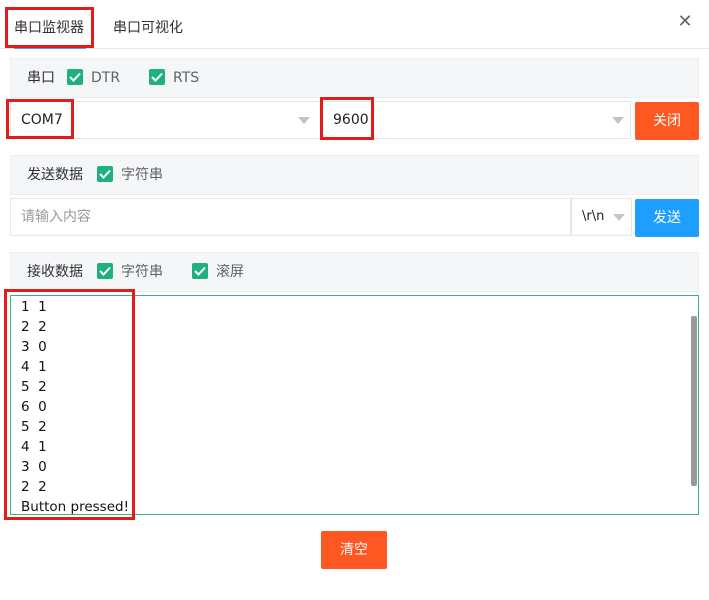 The height and width of the screenshot is (600, 709). I want to click on port-select: COM7, so click(165, 120).